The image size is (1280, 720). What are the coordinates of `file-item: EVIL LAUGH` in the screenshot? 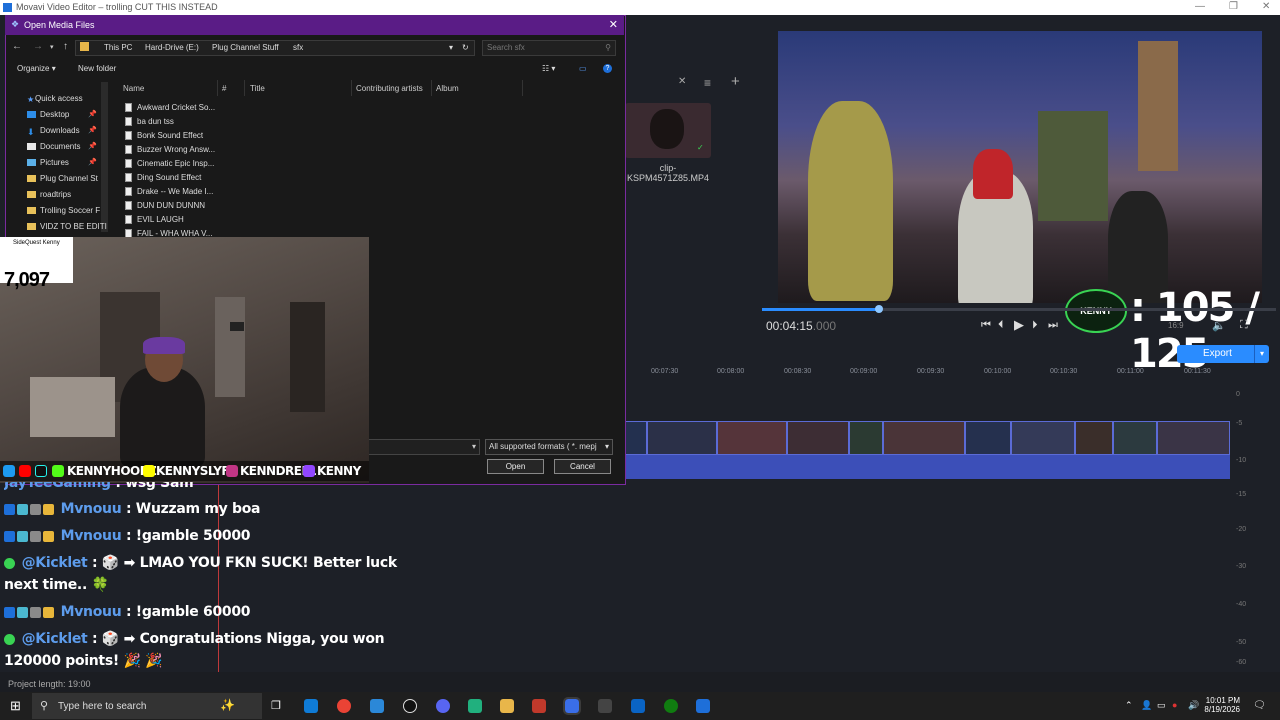 It's located at (160, 219).